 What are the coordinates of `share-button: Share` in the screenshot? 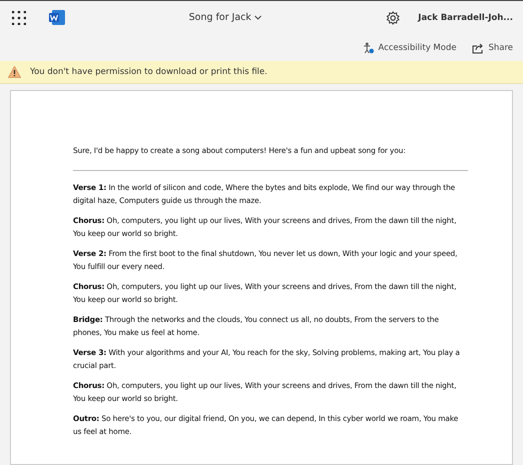 It's located at (492, 48).